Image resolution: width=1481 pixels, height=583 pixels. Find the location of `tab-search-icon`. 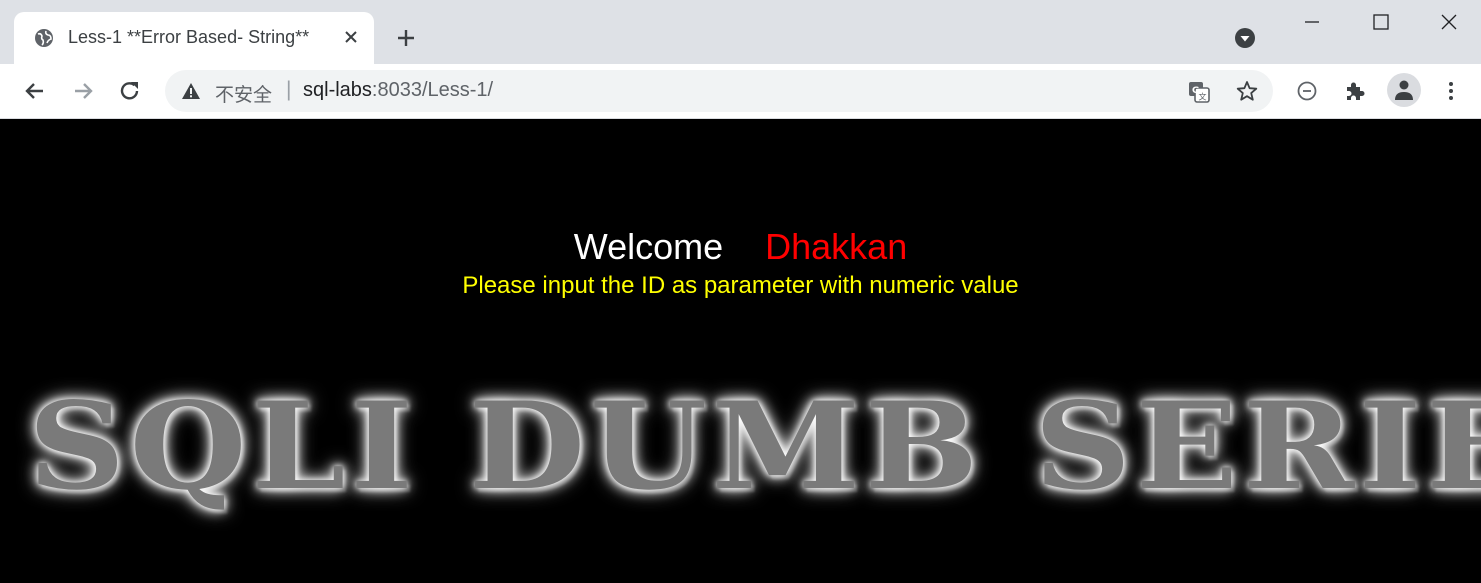

tab-search-icon is located at coordinates (1245, 38).